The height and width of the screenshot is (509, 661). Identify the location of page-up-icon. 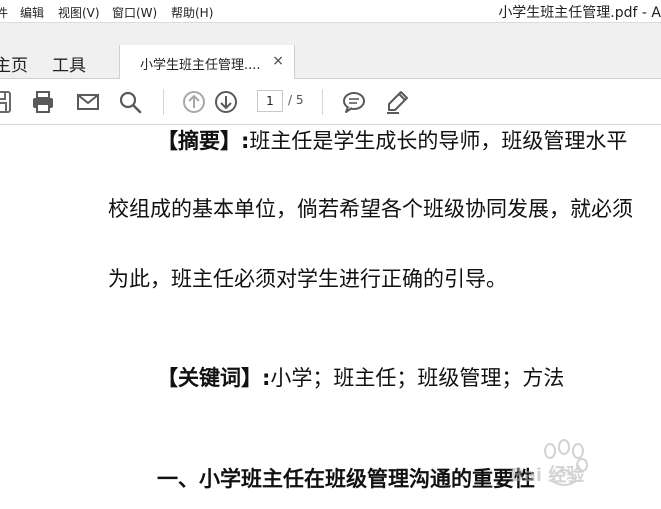
(194, 102).